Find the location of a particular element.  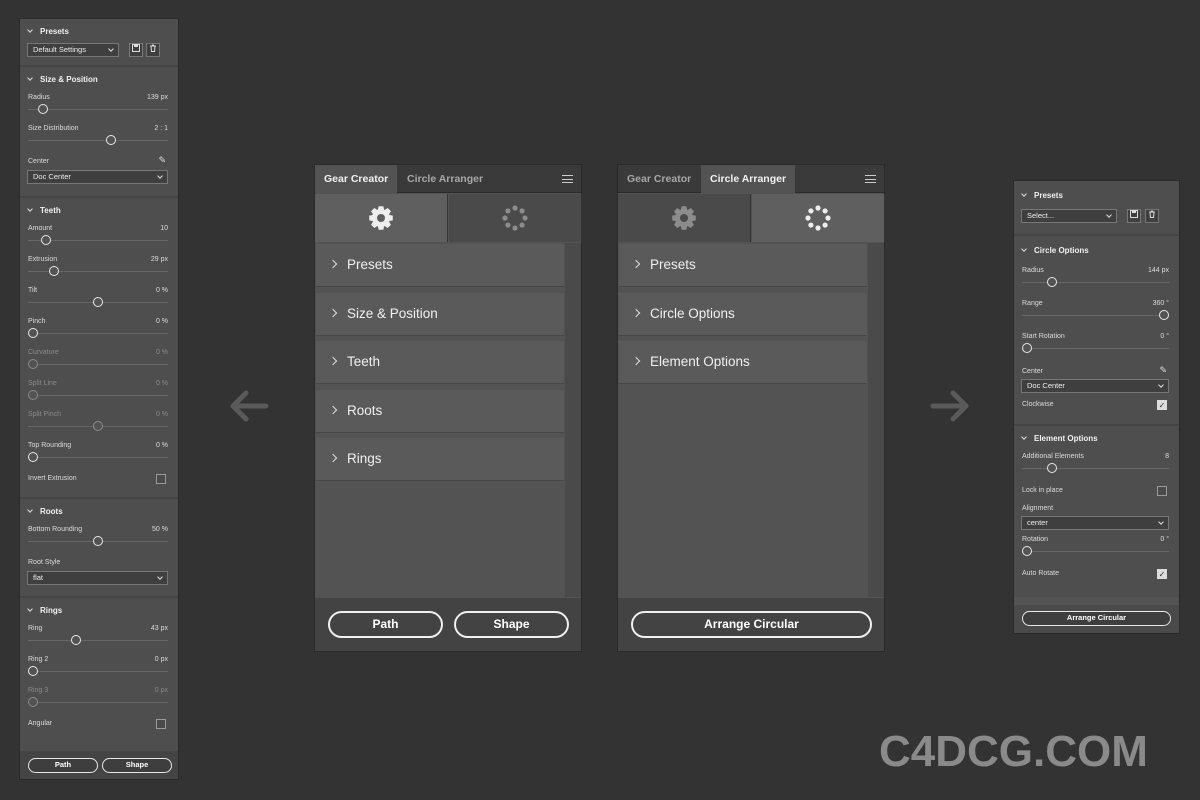

alignment-select: center is located at coordinates (1095, 523).